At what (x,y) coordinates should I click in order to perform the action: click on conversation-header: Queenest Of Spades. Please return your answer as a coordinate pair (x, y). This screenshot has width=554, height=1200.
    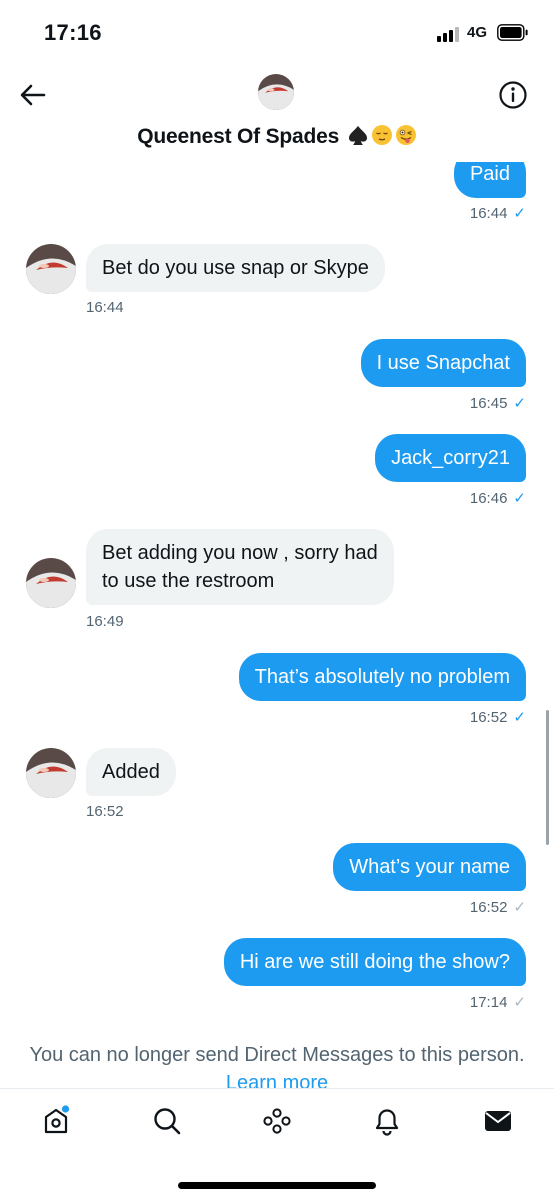
    Looking at the image, I should click on (277, 112).